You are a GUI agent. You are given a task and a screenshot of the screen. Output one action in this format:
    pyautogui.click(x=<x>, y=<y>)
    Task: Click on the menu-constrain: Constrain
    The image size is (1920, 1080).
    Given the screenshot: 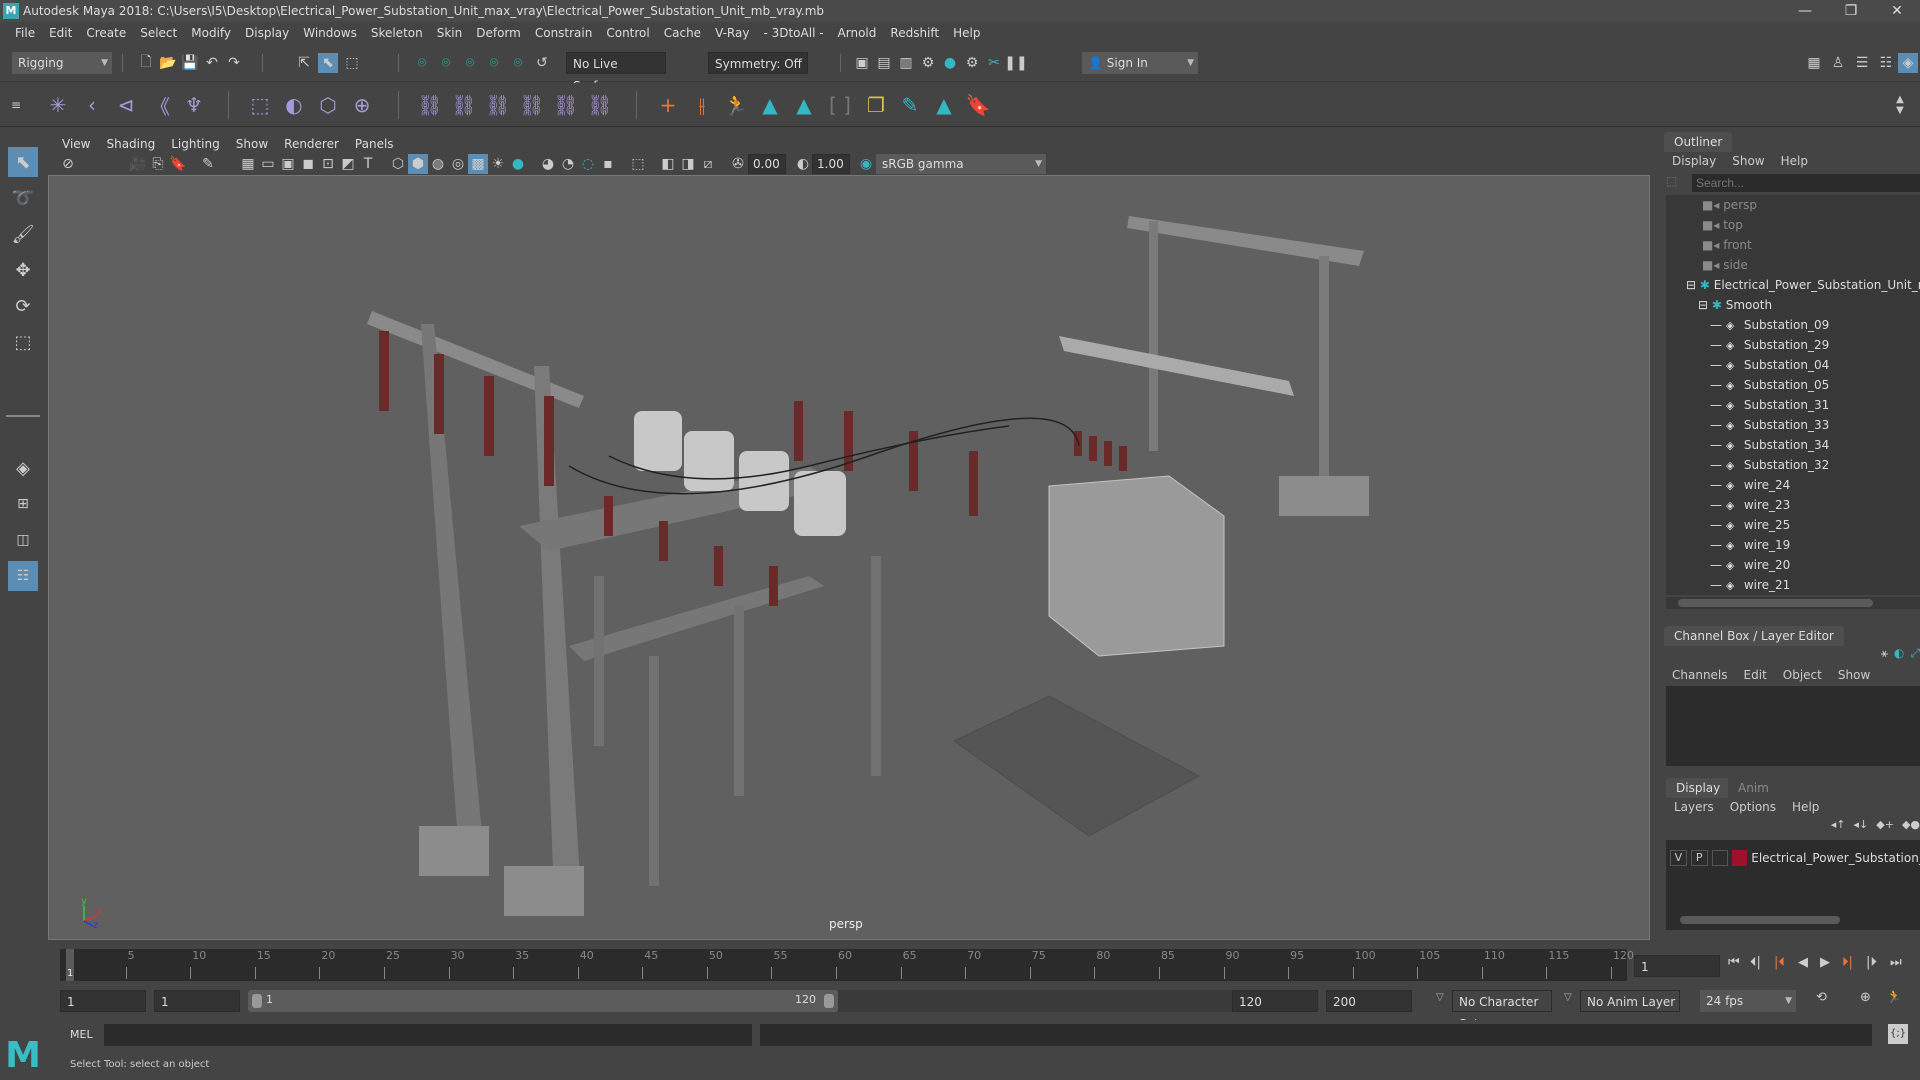 What is the action you would take?
    pyautogui.click(x=564, y=33)
    